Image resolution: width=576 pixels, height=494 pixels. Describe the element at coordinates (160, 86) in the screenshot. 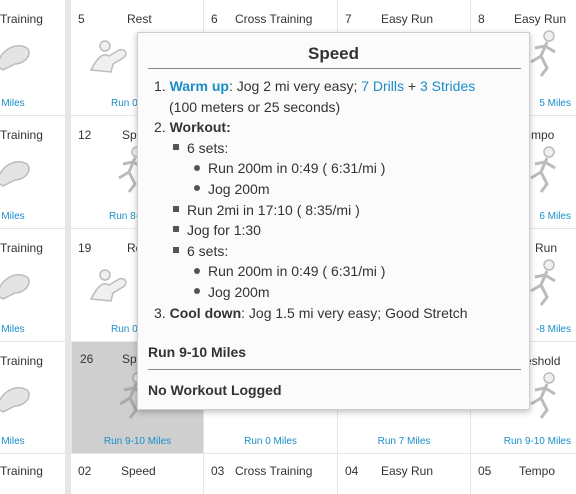

I see `step-number: 1.` at that location.